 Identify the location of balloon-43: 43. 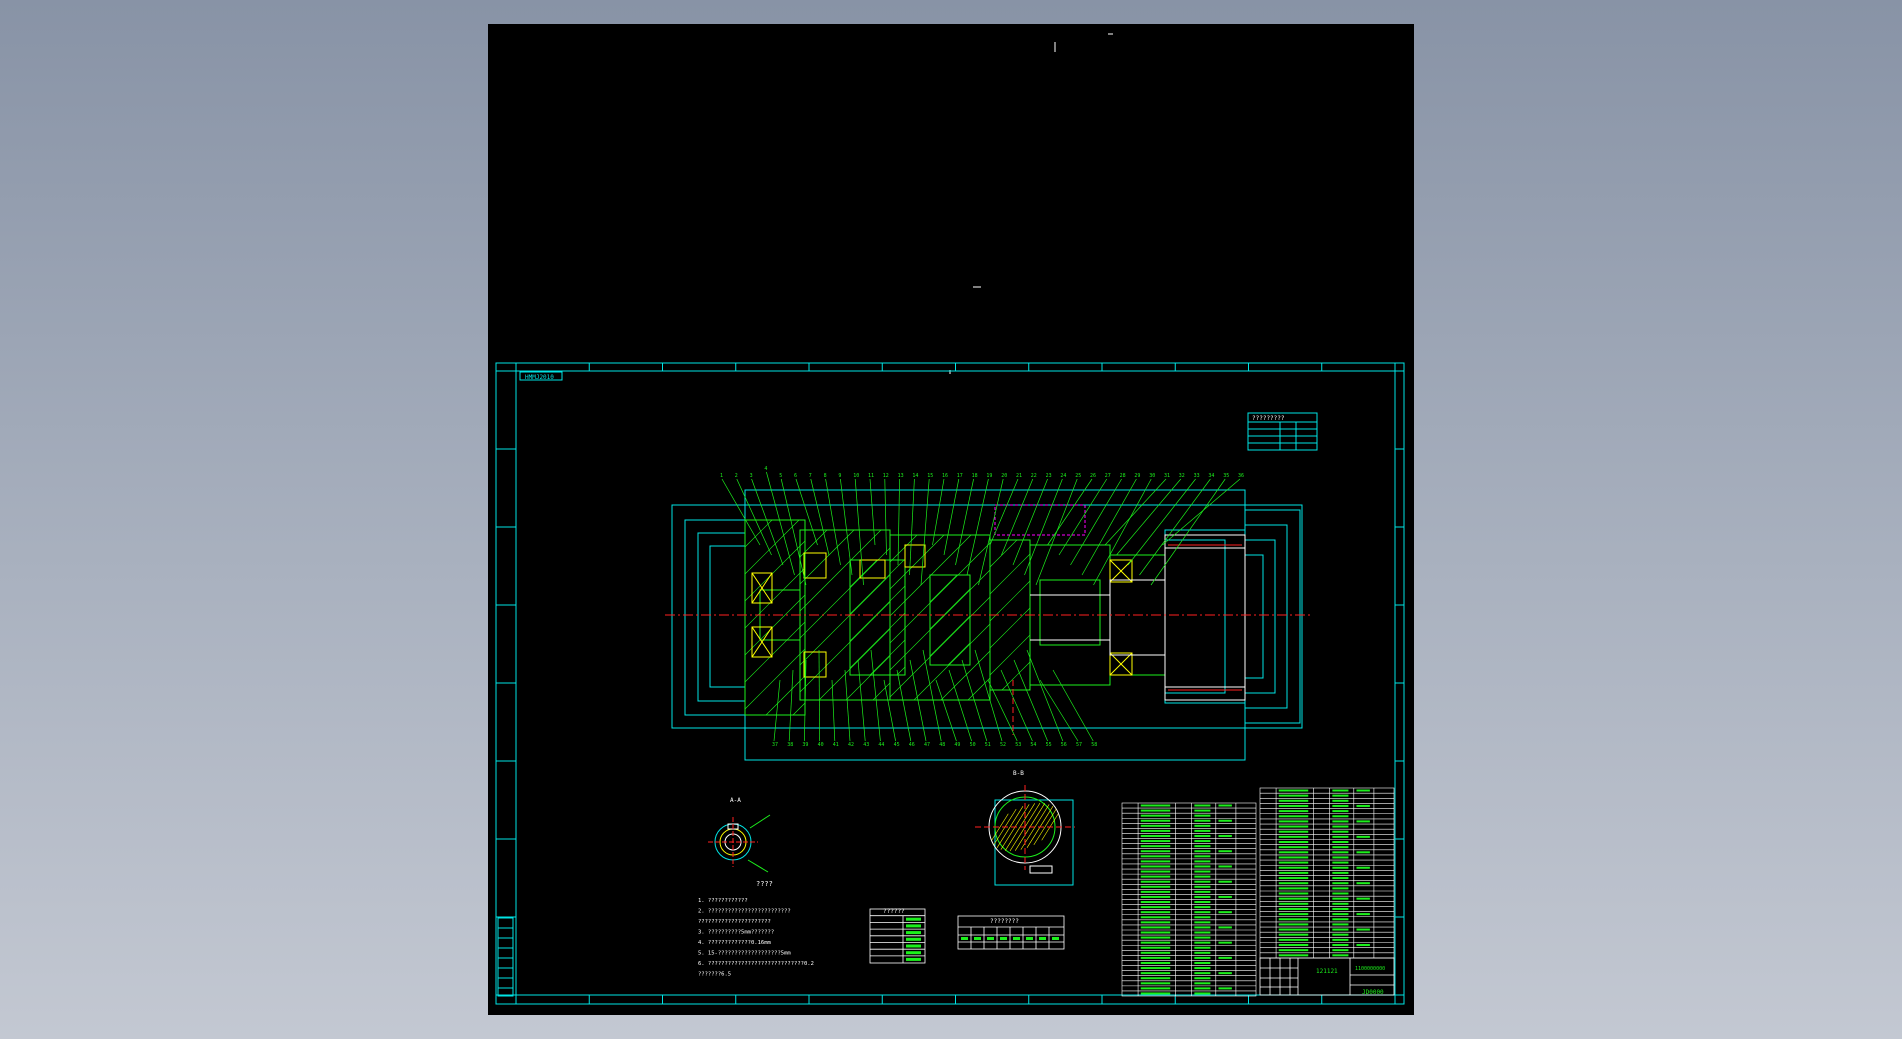
(866, 745).